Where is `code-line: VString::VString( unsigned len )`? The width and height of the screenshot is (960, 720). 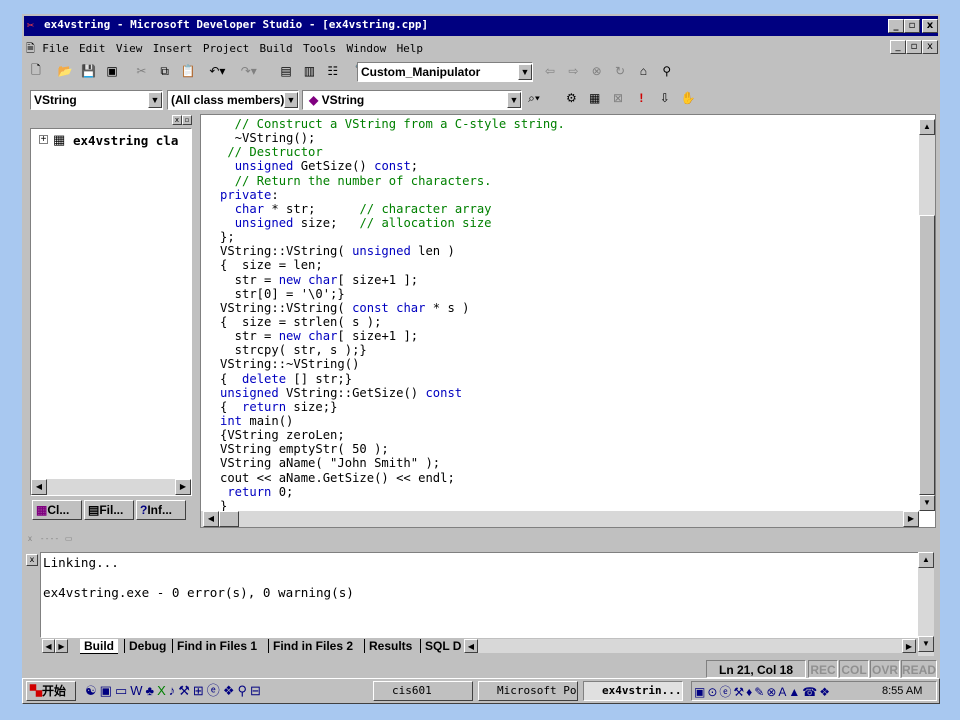
code-line: VString::VString( unsigned len ) is located at coordinates (568, 251).